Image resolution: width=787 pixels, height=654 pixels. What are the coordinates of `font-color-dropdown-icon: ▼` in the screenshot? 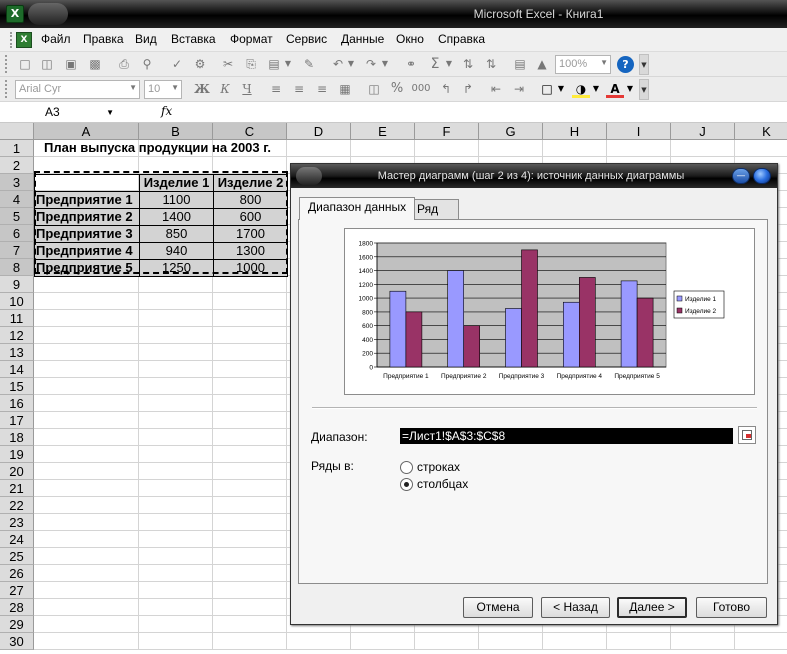 It's located at (630, 89).